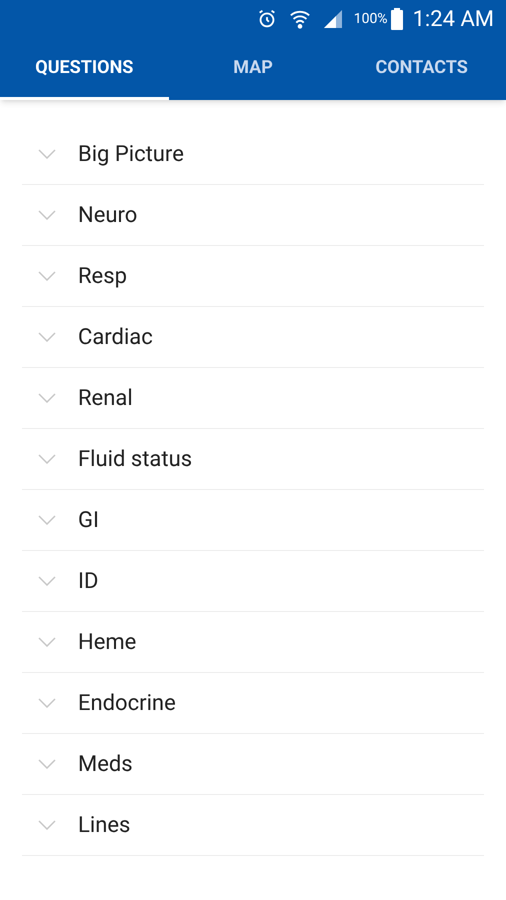 This screenshot has width=506, height=900. I want to click on accordion-item: Renal, so click(253, 398).